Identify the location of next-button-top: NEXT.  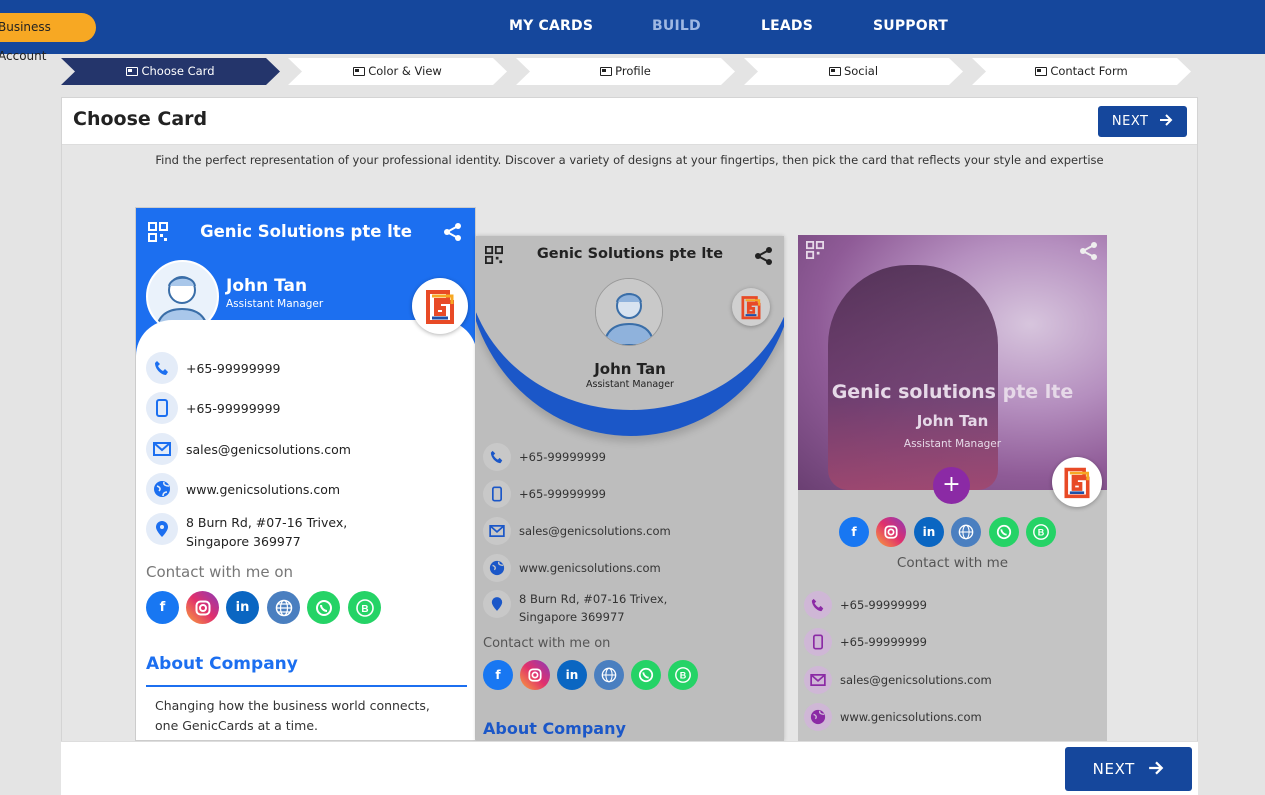
(1142, 121).